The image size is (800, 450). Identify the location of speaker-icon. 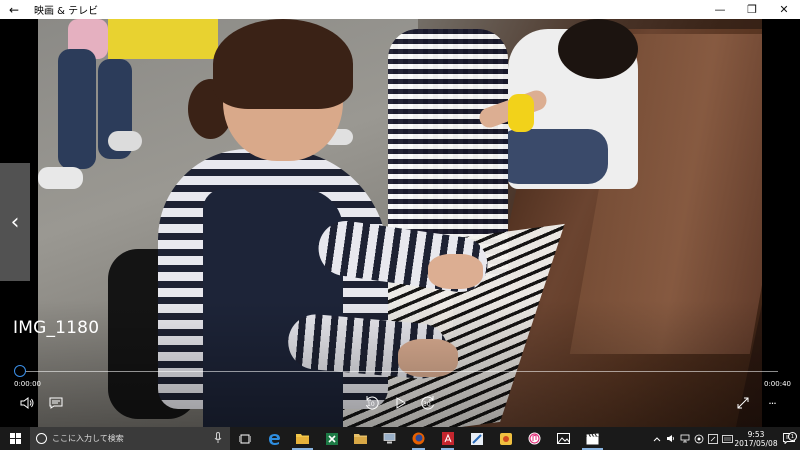
(670, 438).